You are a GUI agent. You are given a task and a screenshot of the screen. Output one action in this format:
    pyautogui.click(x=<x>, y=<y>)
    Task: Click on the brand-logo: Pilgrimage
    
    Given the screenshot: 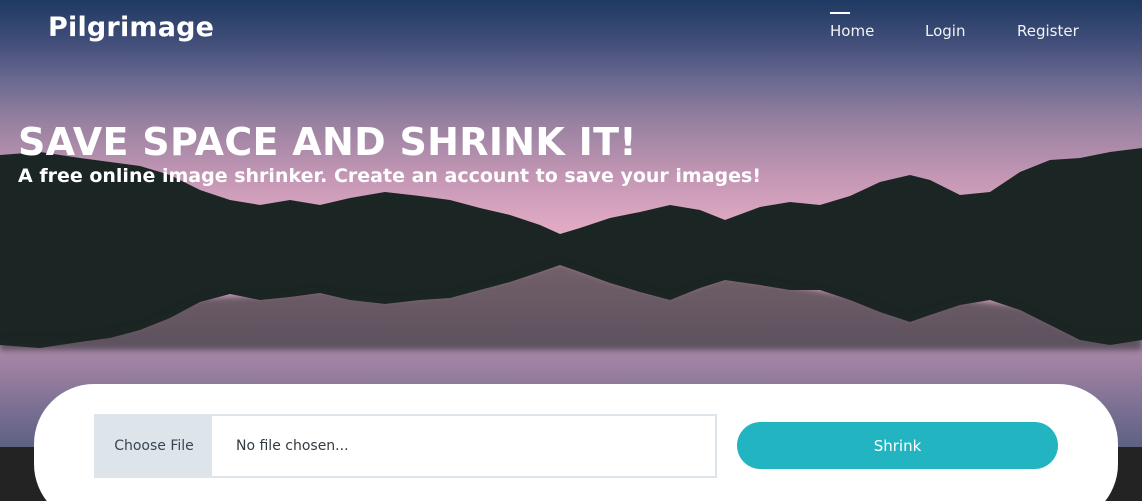 What is the action you would take?
    pyautogui.click(x=131, y=27)
    